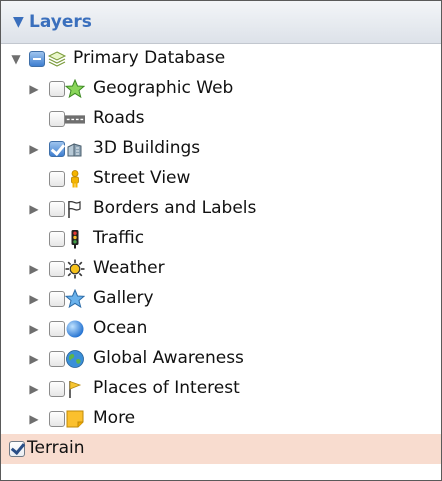  What do you see at coordinates (120, 328) in the screenshot?
I see `layer-label-ocean: Ocean` at bounding box center [120, 328].